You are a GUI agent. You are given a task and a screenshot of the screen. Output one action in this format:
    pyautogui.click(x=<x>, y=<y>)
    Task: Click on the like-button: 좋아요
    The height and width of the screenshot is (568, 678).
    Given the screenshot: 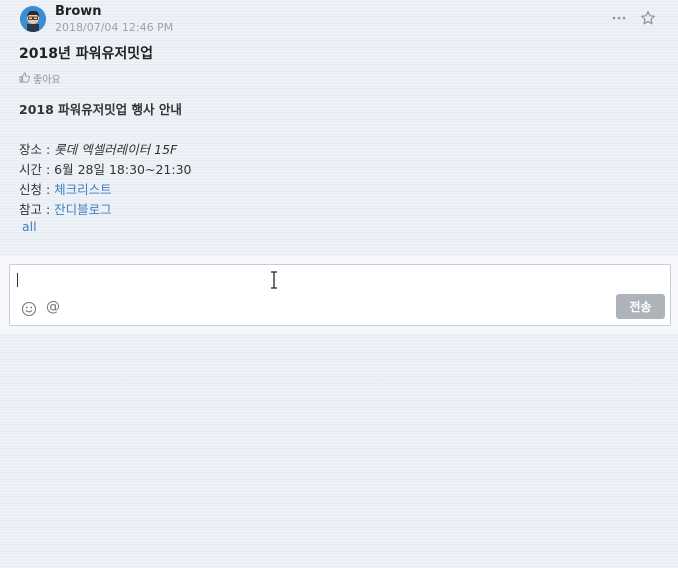 What is the action you would take?
    pyautogui.click(x=40, y=78)
    